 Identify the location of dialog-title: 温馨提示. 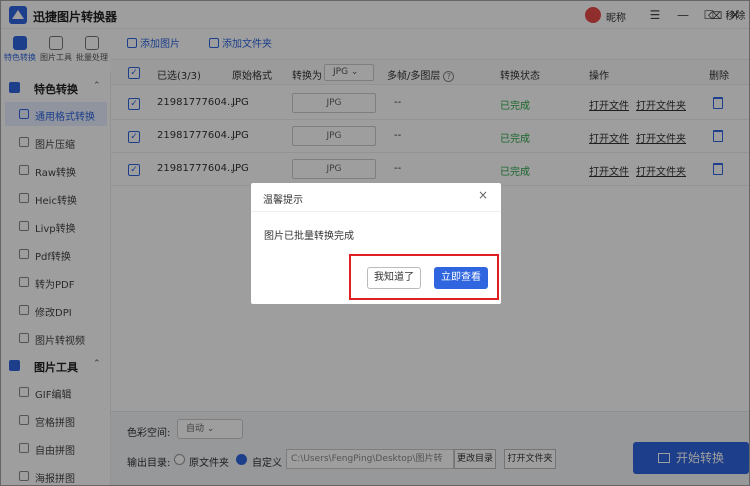
(283, 200).